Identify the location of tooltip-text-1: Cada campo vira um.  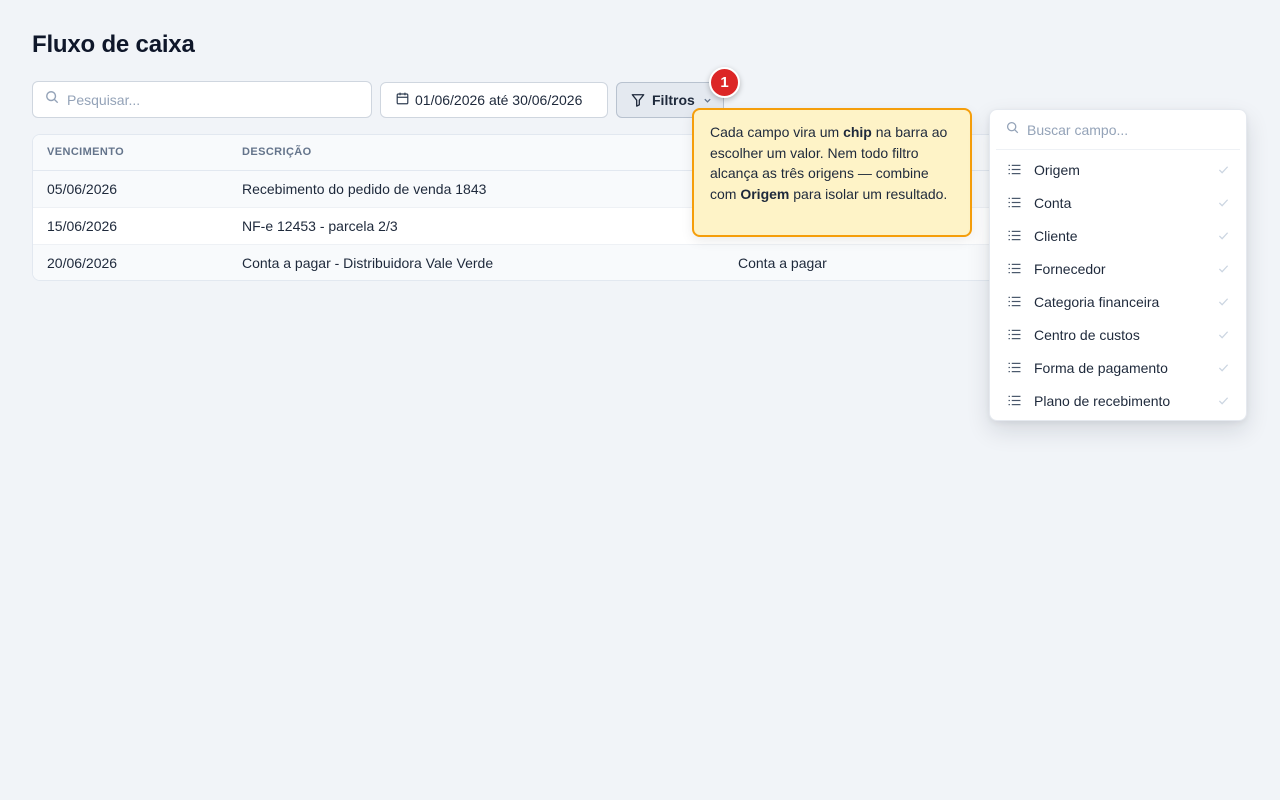
(777, 132).